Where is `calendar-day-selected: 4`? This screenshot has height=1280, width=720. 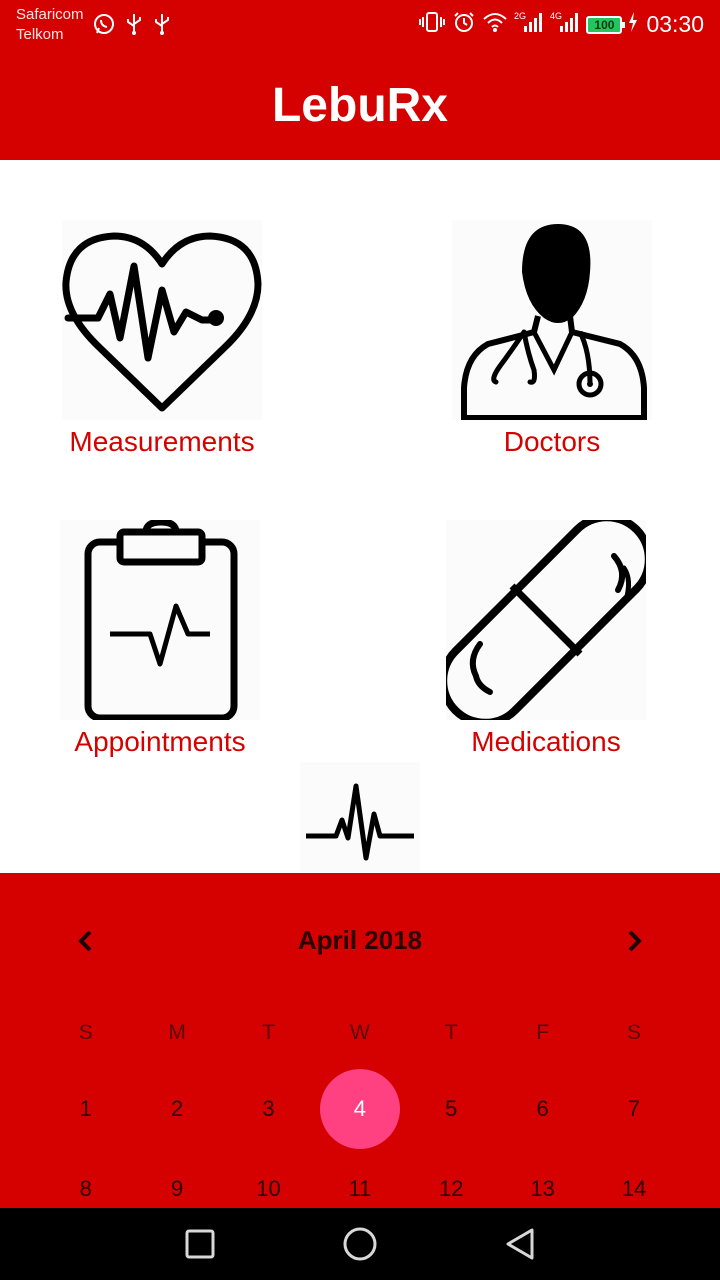 calendar-day-selected: 4 is located at coordinates (359, 1109).